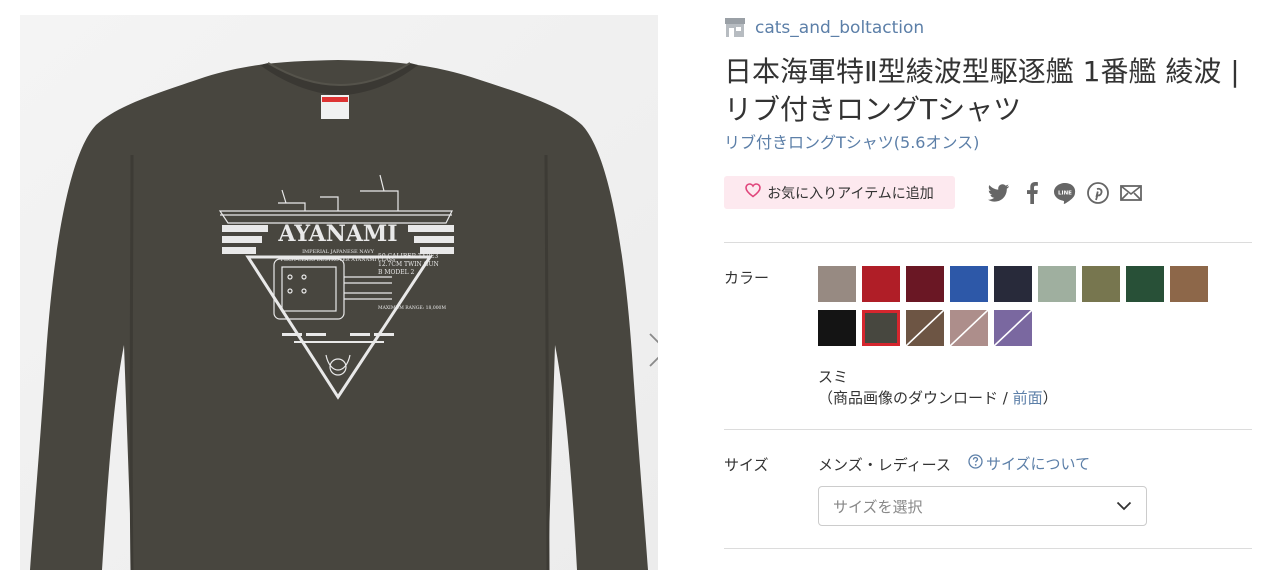 The width and height of the screenshot is (1267, 570). I want to click on product-type-link: リブ付きロングTシャツ(5.6オンス), so click(851, 141).